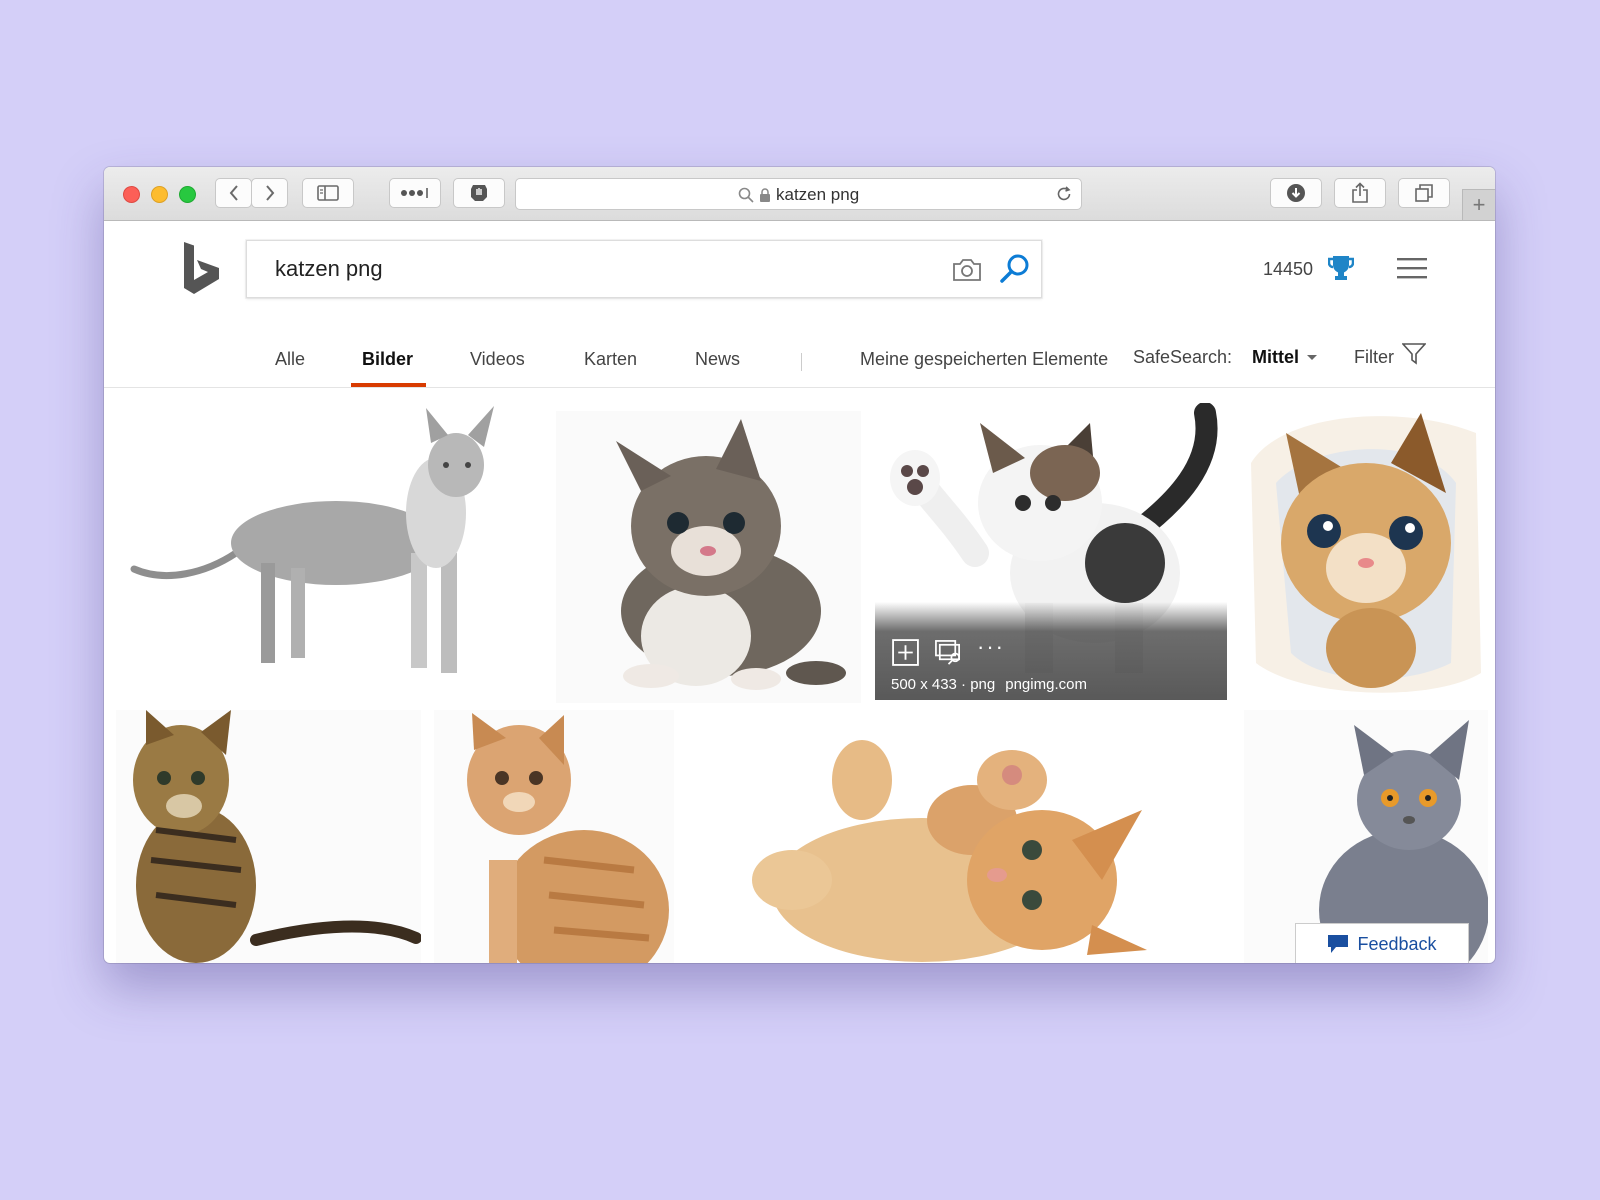 The height and width of the screenshot is (1200, 1600). I want to click on share-icon, so click(1360, 192).